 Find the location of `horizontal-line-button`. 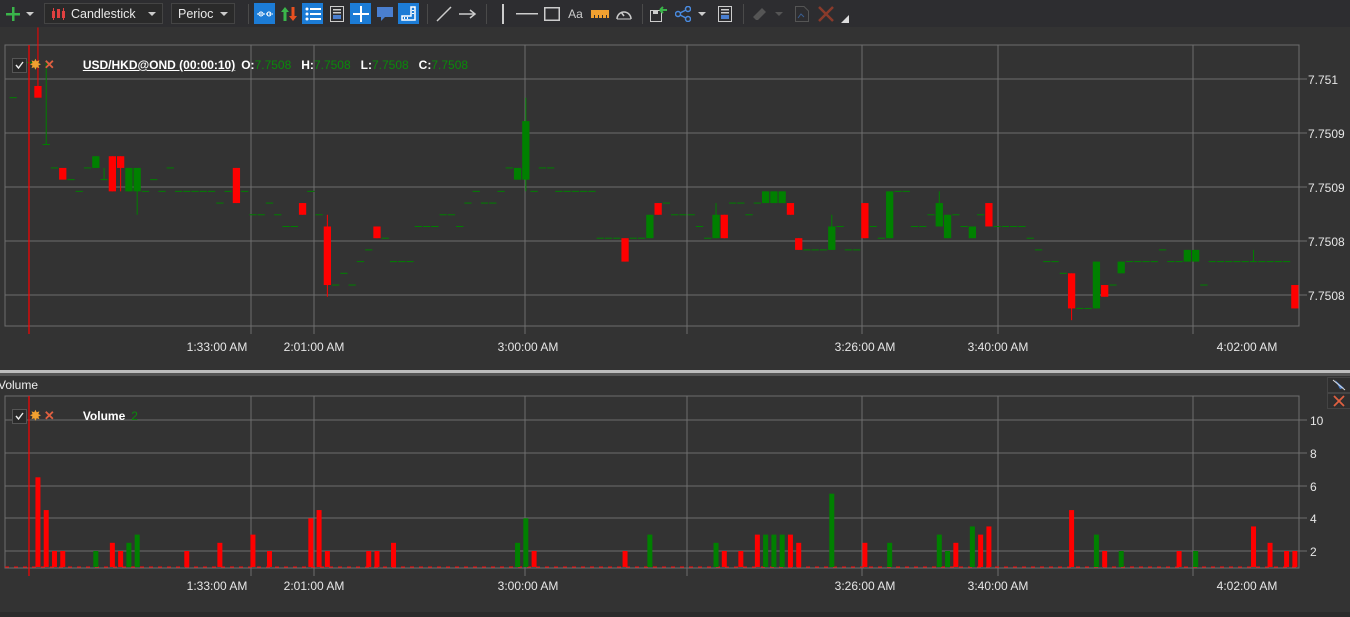

horizontal-line-button is located at coordinates (527, 13).